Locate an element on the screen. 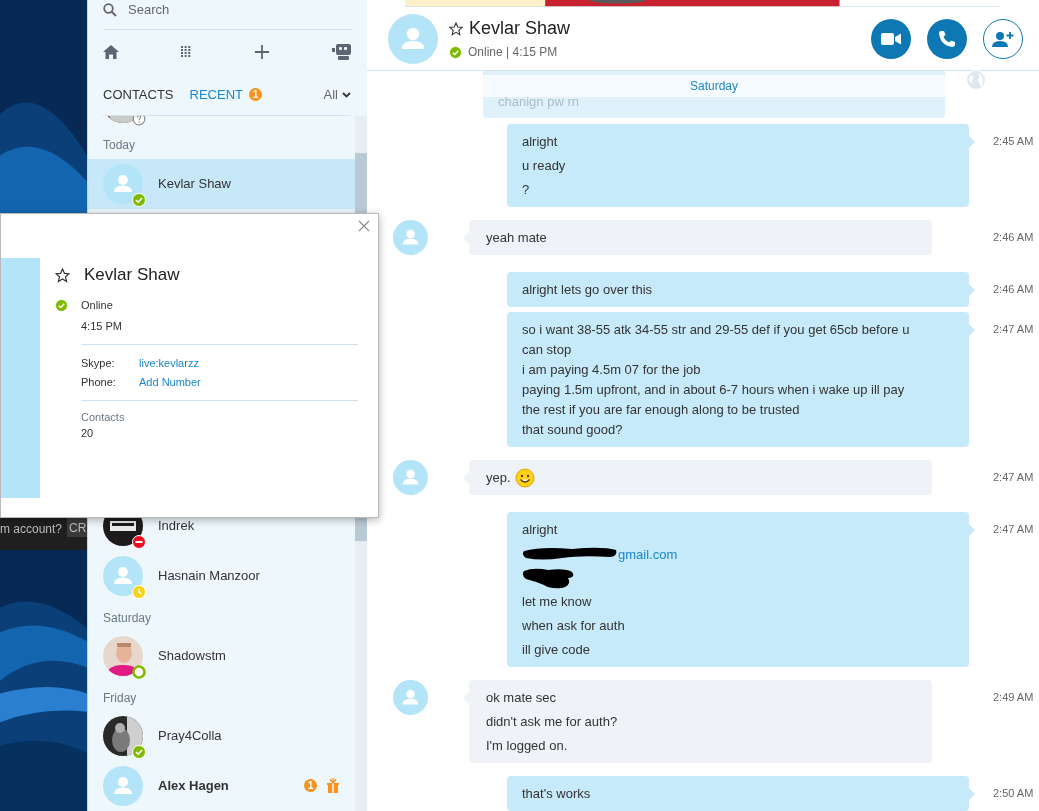 This screenshot has height=811, width=1039. message-text: didn't ask me for auth? is located at coordinates (552, 722).